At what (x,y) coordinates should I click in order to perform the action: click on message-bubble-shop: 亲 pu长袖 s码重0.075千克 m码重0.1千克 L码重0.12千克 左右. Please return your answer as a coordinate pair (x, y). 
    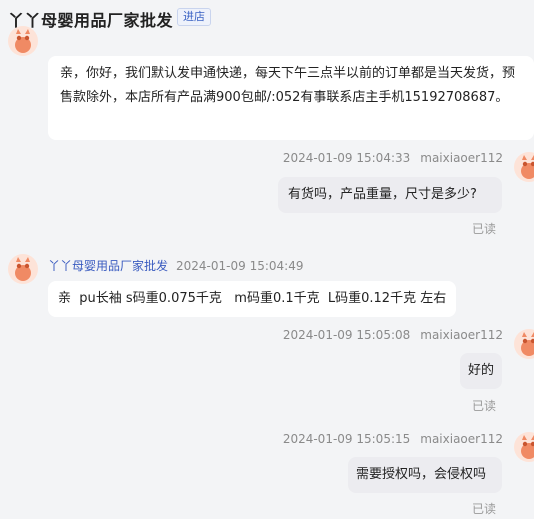
    Looking at the image, I should click on (252, 299).